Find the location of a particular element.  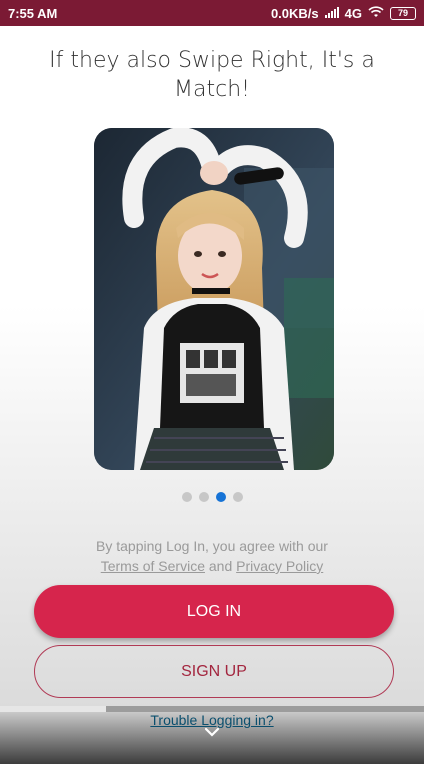

terms-joiner: and is located at coordinates (220, 566).